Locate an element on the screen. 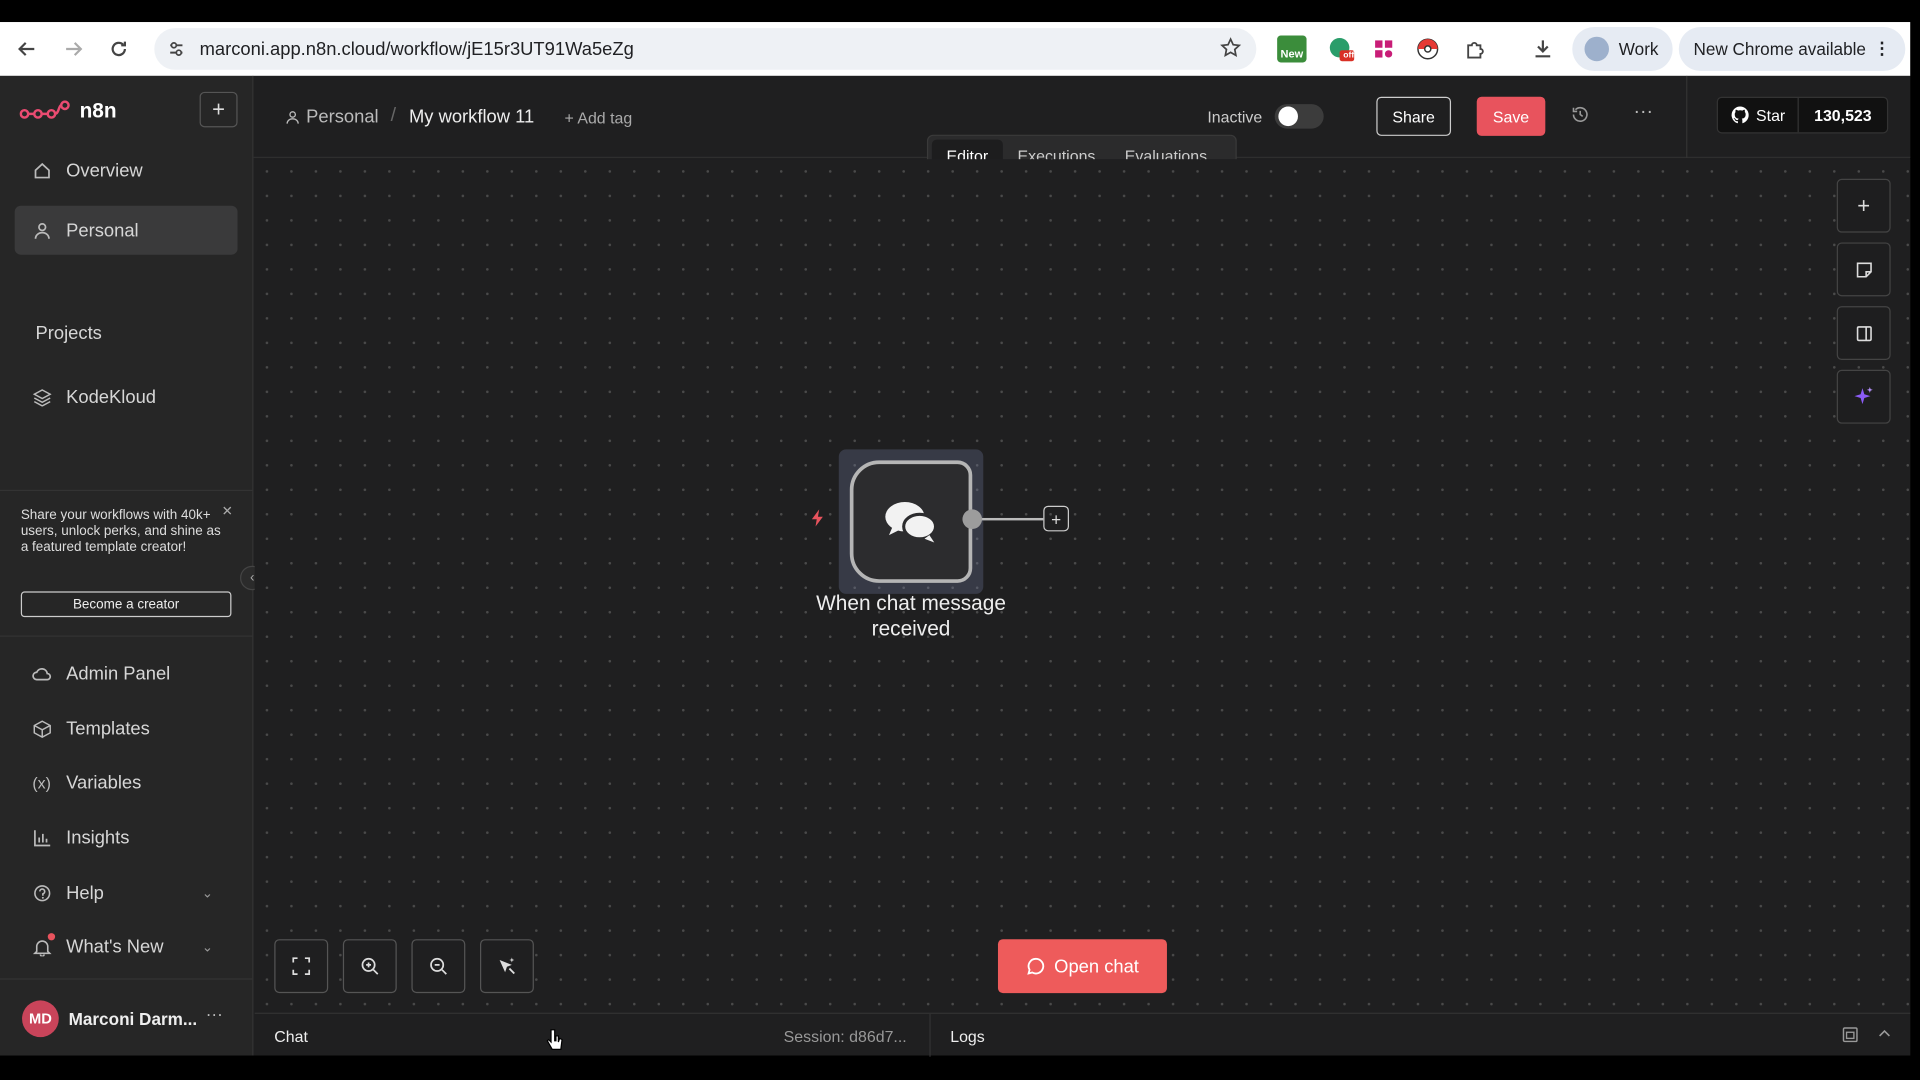 The width and height of the screenshot is (1920, 1080). sidebar-item-overview: Overview is located at coordinates (126, 170).